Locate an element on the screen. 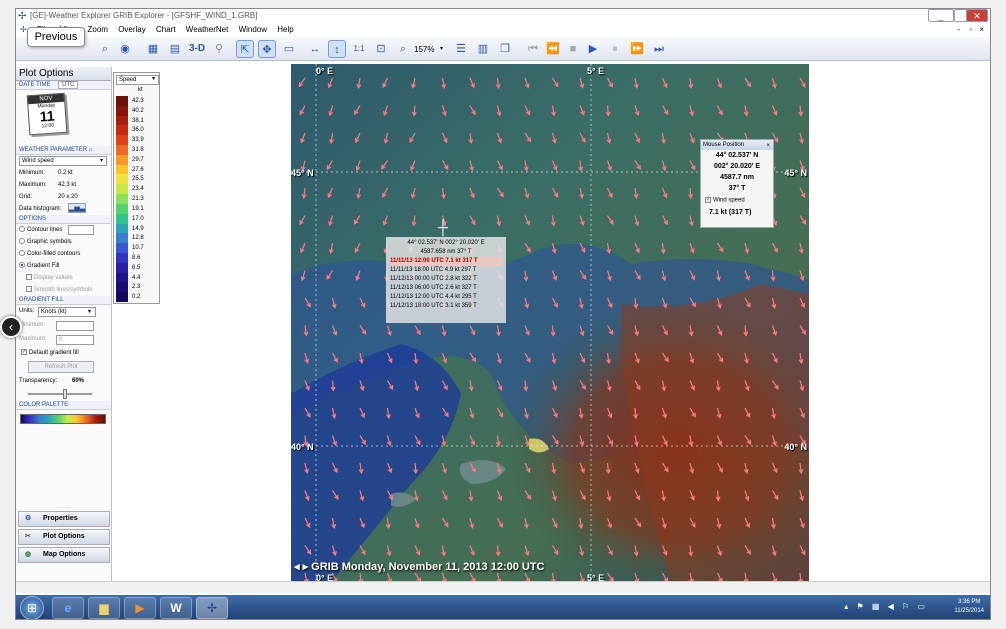  menu-help: Help is located at coordinates (285, 30).